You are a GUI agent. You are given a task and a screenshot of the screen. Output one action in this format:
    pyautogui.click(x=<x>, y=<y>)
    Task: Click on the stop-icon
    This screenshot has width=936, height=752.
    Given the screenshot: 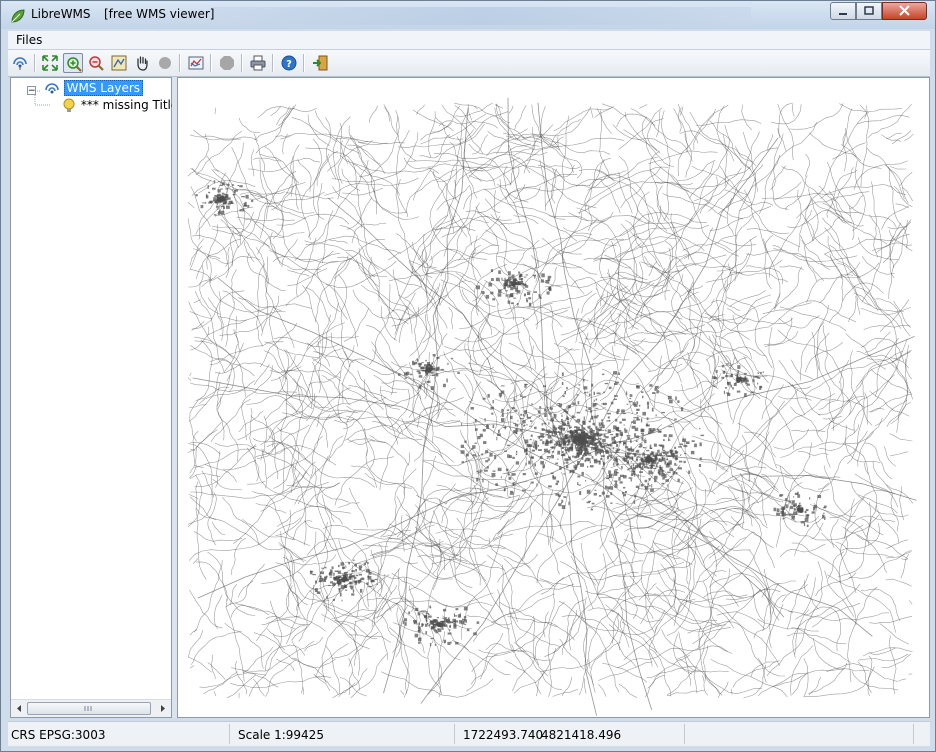 What is the action you would take?
    pyautogui.click(x=227, y=63)
    